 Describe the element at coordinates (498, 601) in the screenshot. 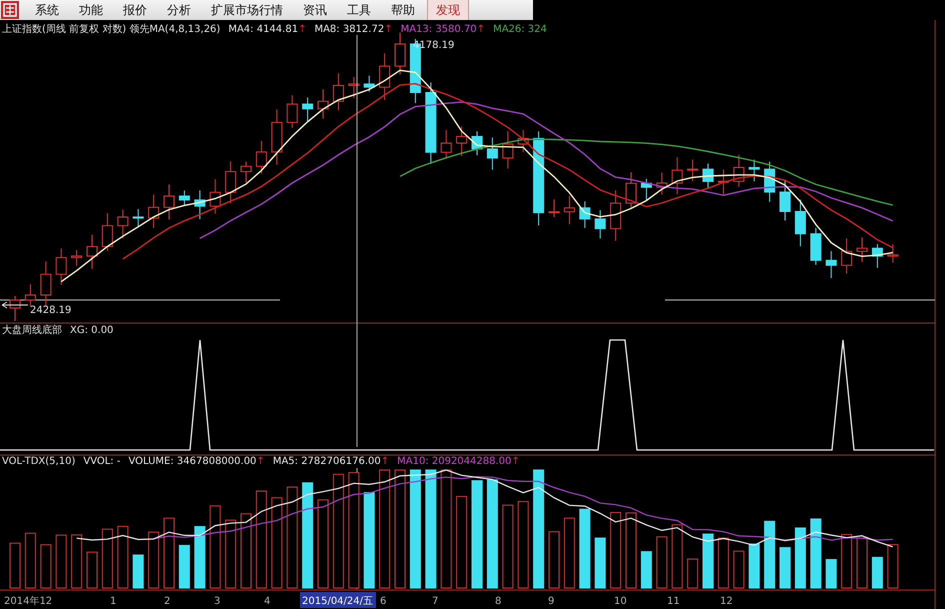

I see `axis-date-label: 8` at that location.